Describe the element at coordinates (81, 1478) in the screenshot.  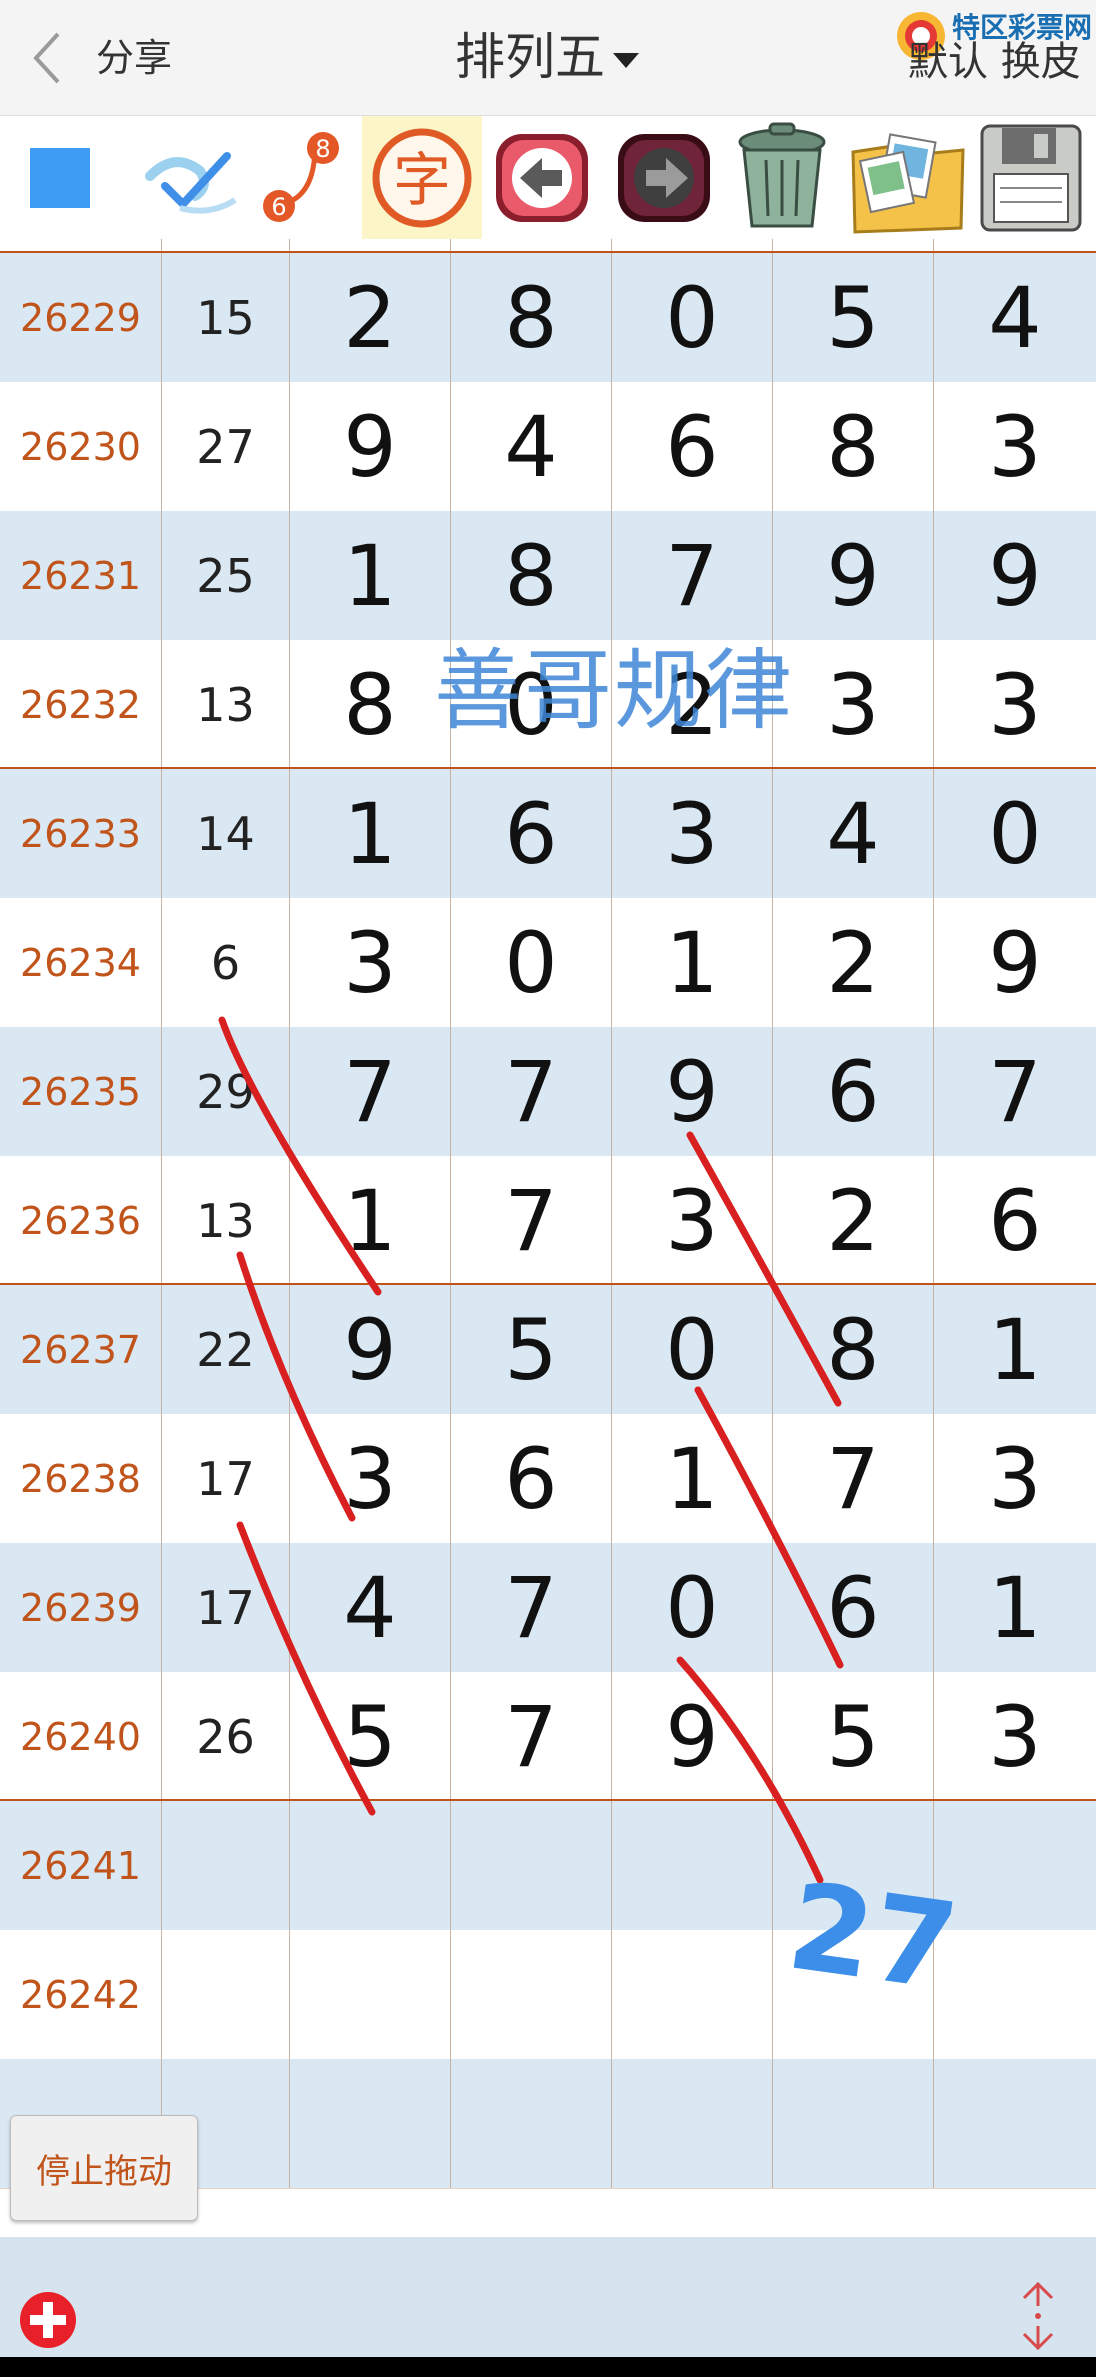
I see `issue-number-cell: 26238` at that location.